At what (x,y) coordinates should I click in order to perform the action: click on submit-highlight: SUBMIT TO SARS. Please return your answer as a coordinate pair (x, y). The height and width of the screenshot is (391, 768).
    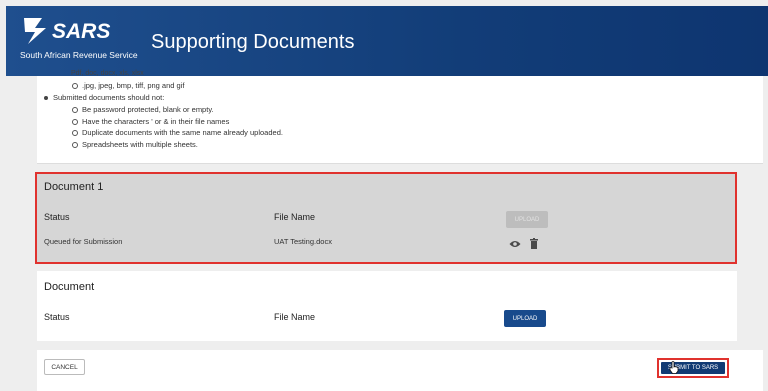
    Looking at the image, I should click on (693, 368).